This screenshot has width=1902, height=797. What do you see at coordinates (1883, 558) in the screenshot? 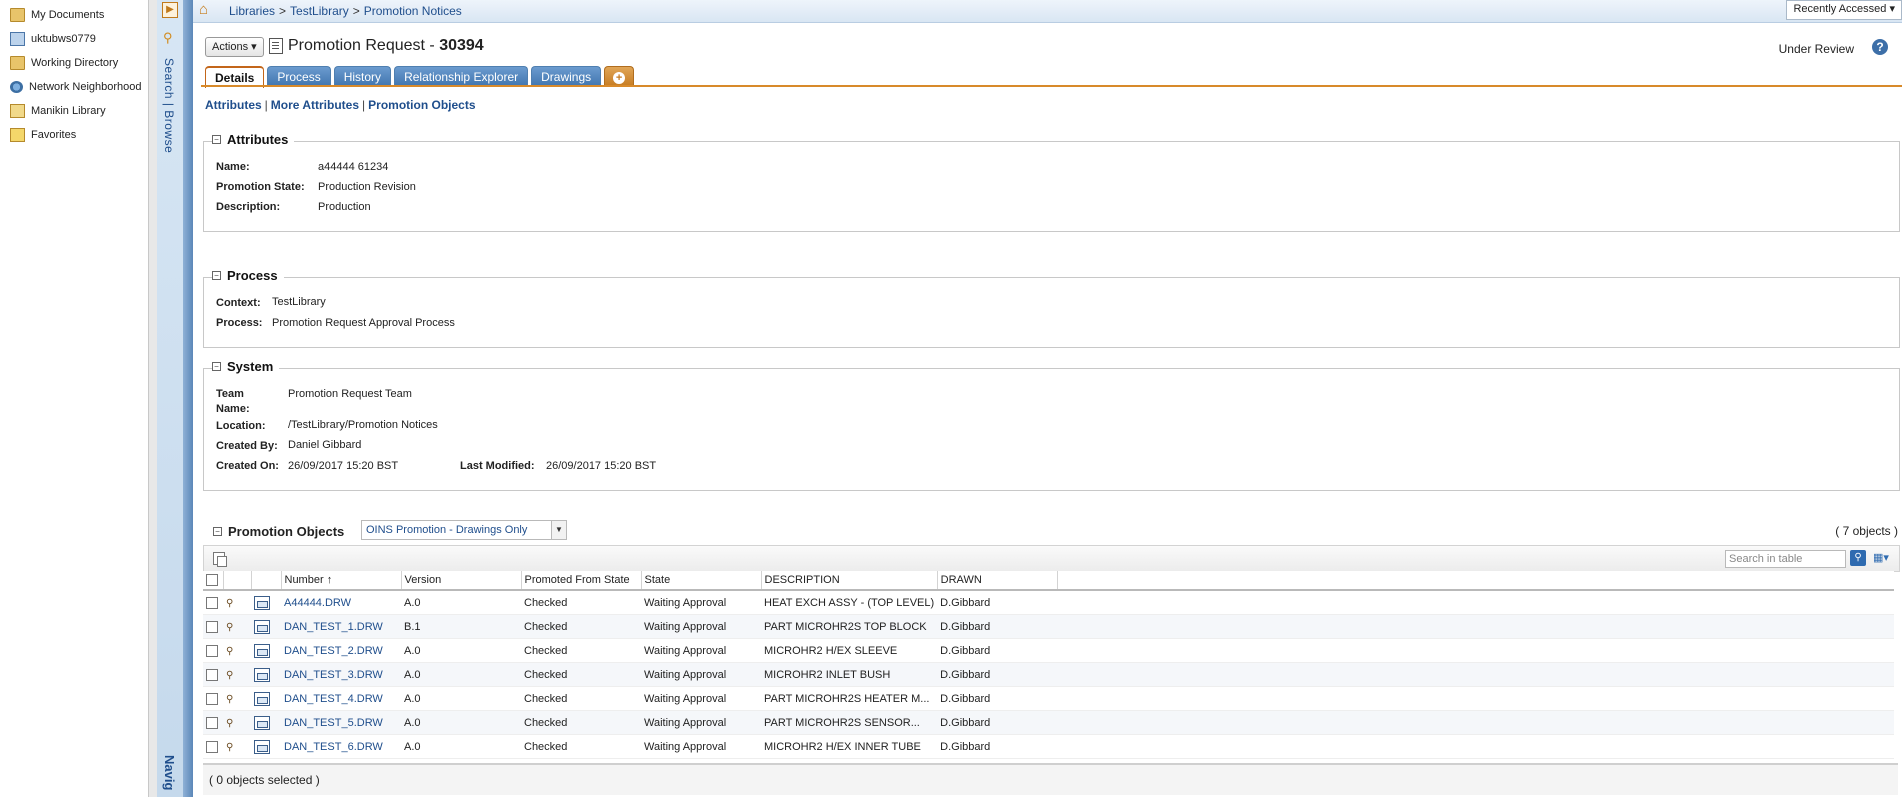
I see `table-columns-icon: ▦▾` at bounding box center [1883, 558].